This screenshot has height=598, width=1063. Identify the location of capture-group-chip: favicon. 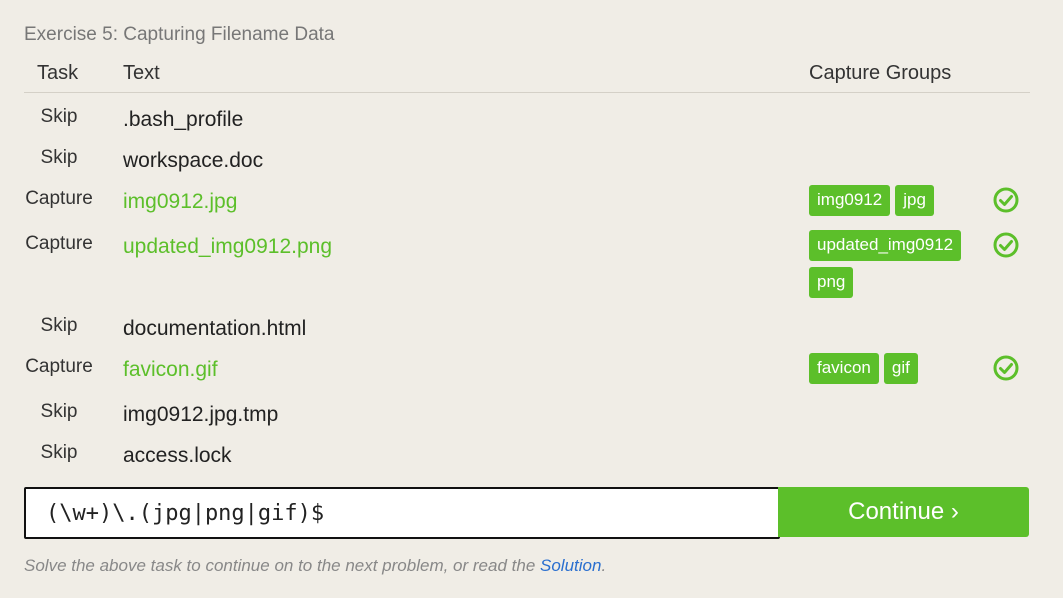
(844, 368).